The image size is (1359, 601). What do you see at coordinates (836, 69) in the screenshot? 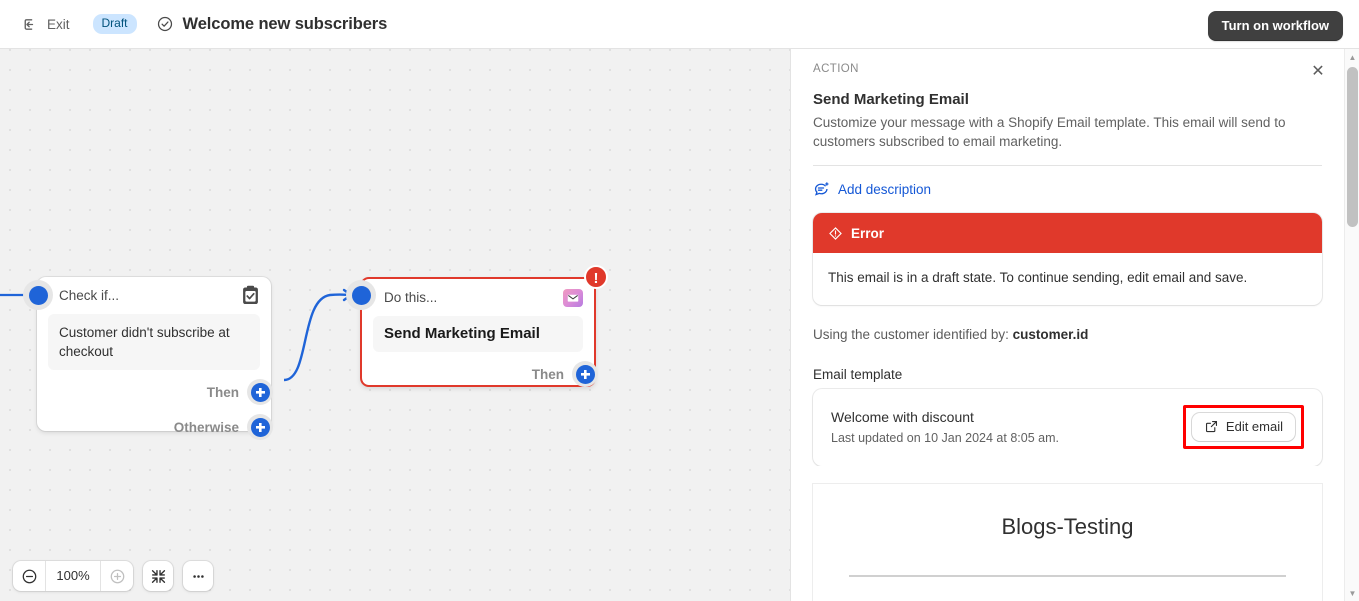
I see `panel-kicker: ACTION` at bounding box center [836, 69].